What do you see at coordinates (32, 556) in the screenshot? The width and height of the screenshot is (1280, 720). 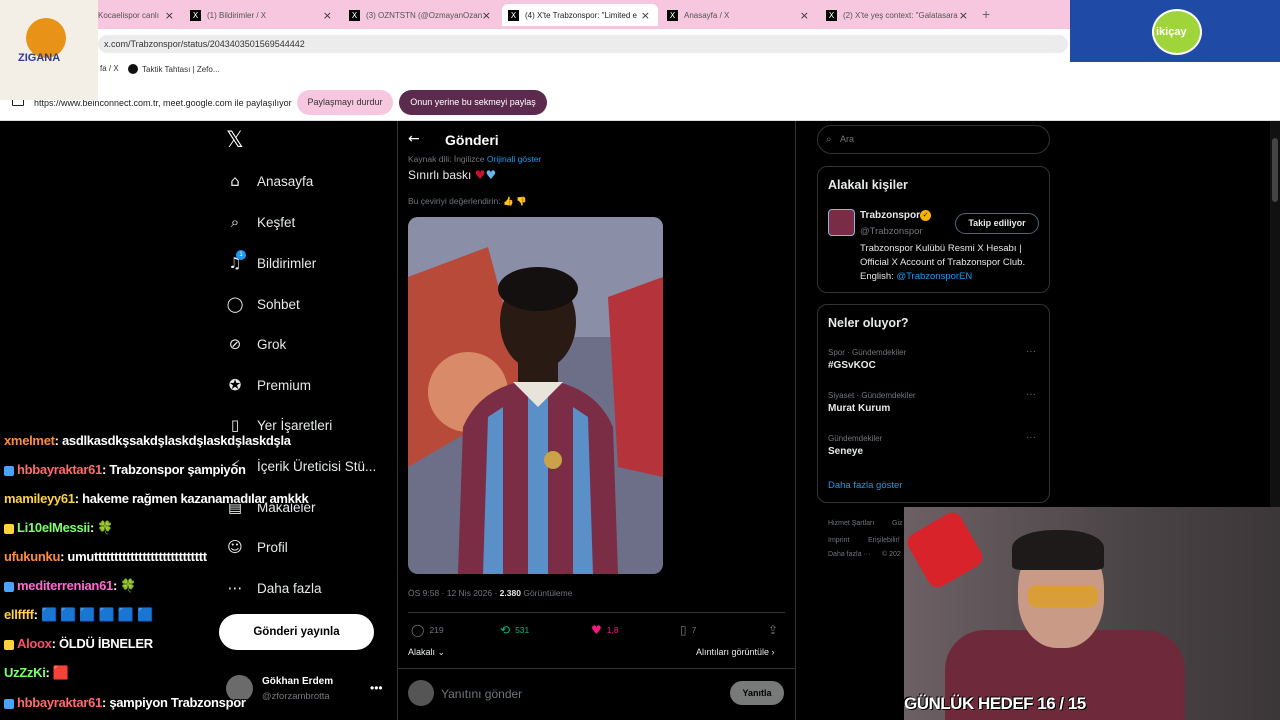 I see `chat-username: ufukunku` at bounding box center [32, 556].